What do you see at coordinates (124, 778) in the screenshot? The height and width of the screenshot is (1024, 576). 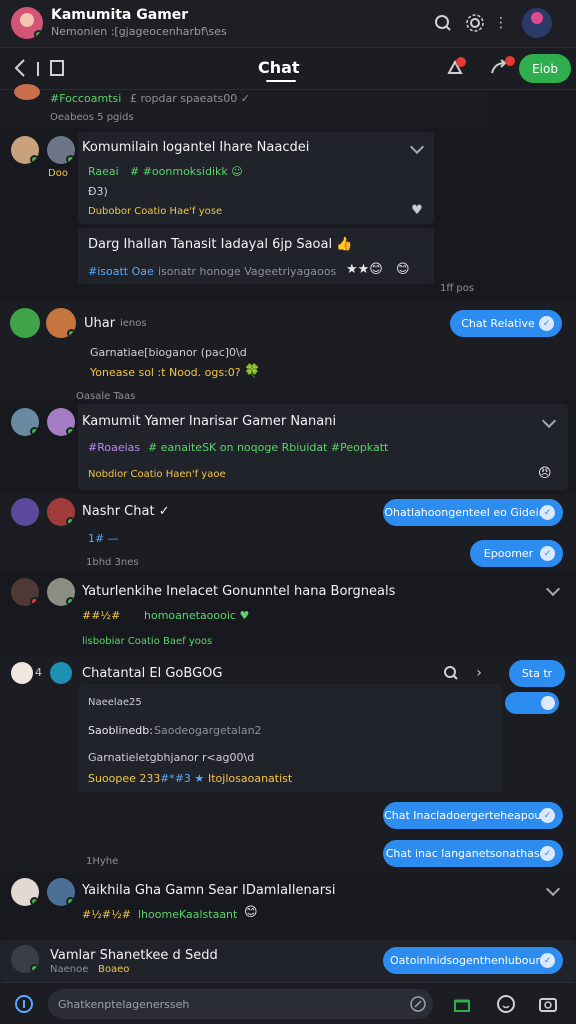 I see `message-text: Suoopee 233` at bounding box center [124, 778].